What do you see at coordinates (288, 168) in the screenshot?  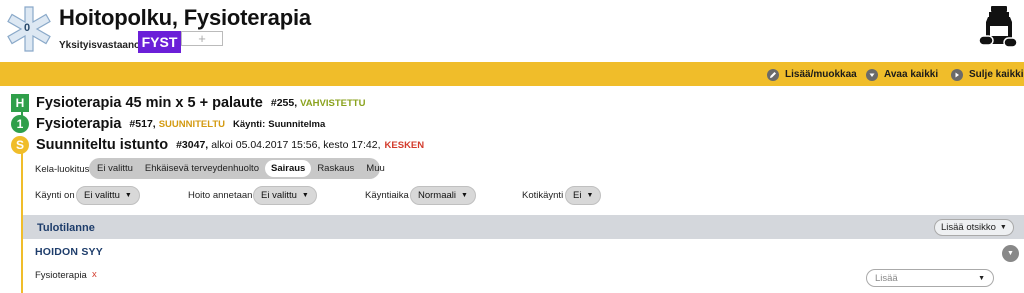 I see `kela-option-selected: Sairaus` at bounding box center [288, 168].